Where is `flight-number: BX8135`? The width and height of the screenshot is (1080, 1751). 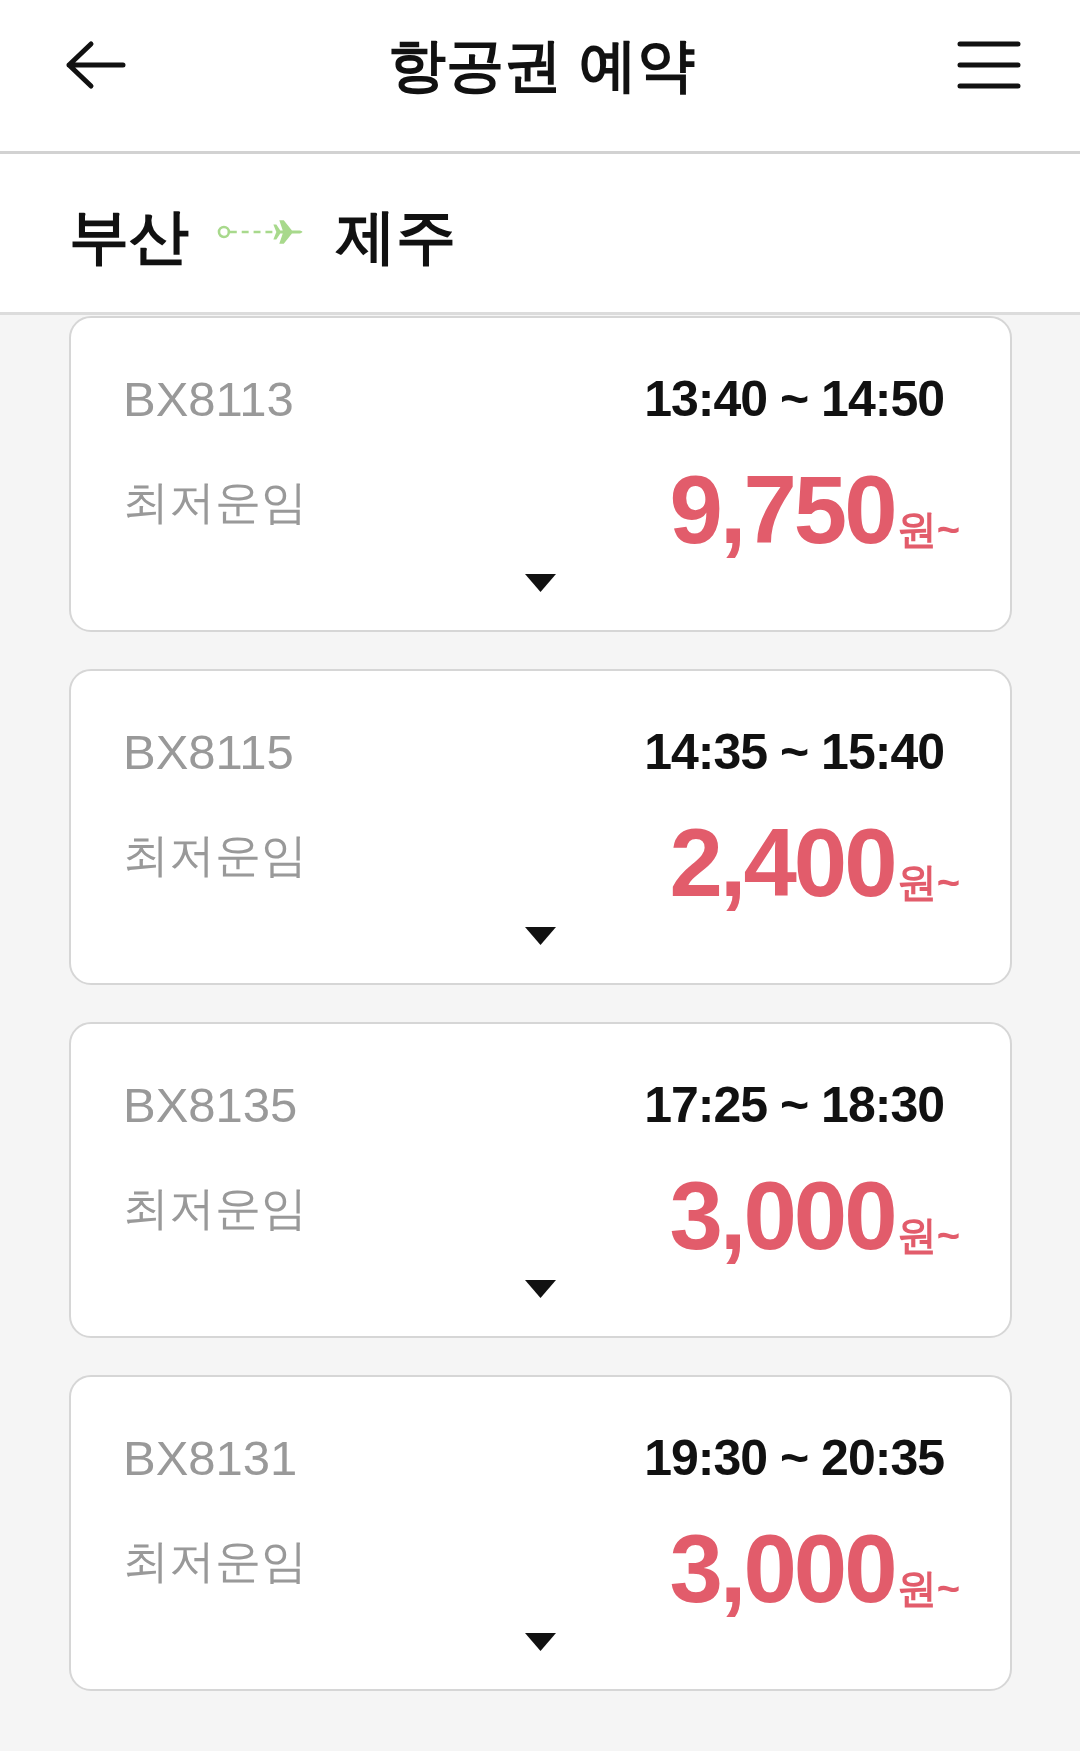 flight-number: BX8135 is located at coordinates (210, 1105).